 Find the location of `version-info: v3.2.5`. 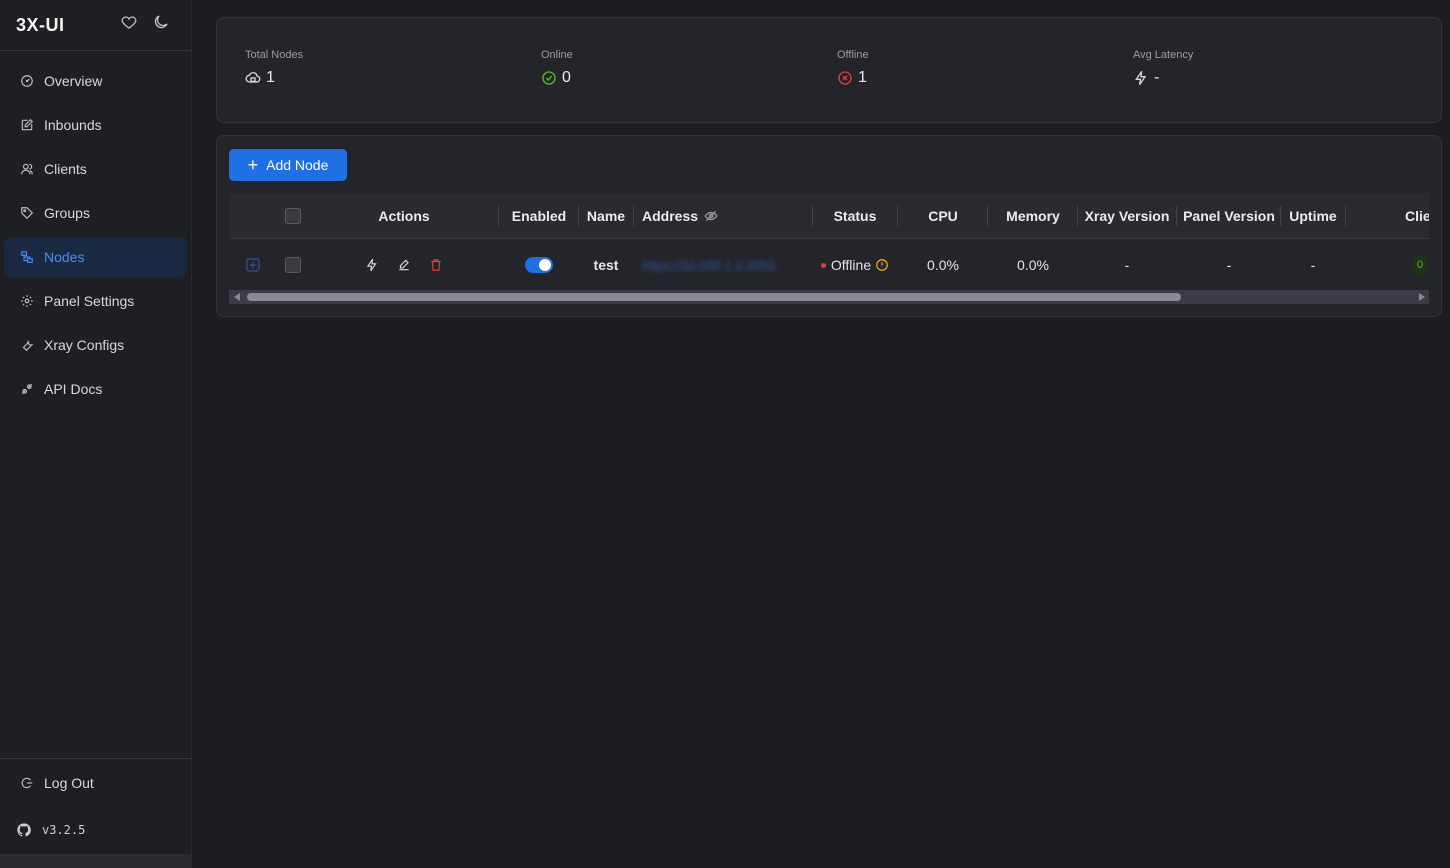

version-info: v3.2.5 is located at coordinates (96, 830).